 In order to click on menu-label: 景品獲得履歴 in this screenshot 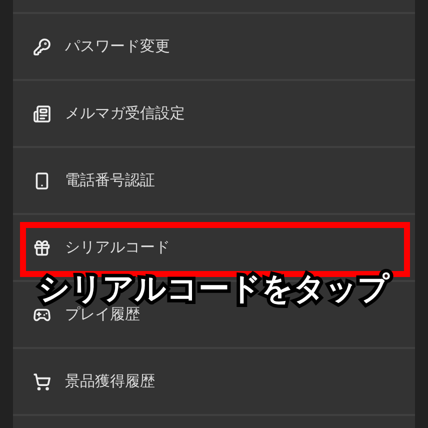, I will do `click(110, 381)`.